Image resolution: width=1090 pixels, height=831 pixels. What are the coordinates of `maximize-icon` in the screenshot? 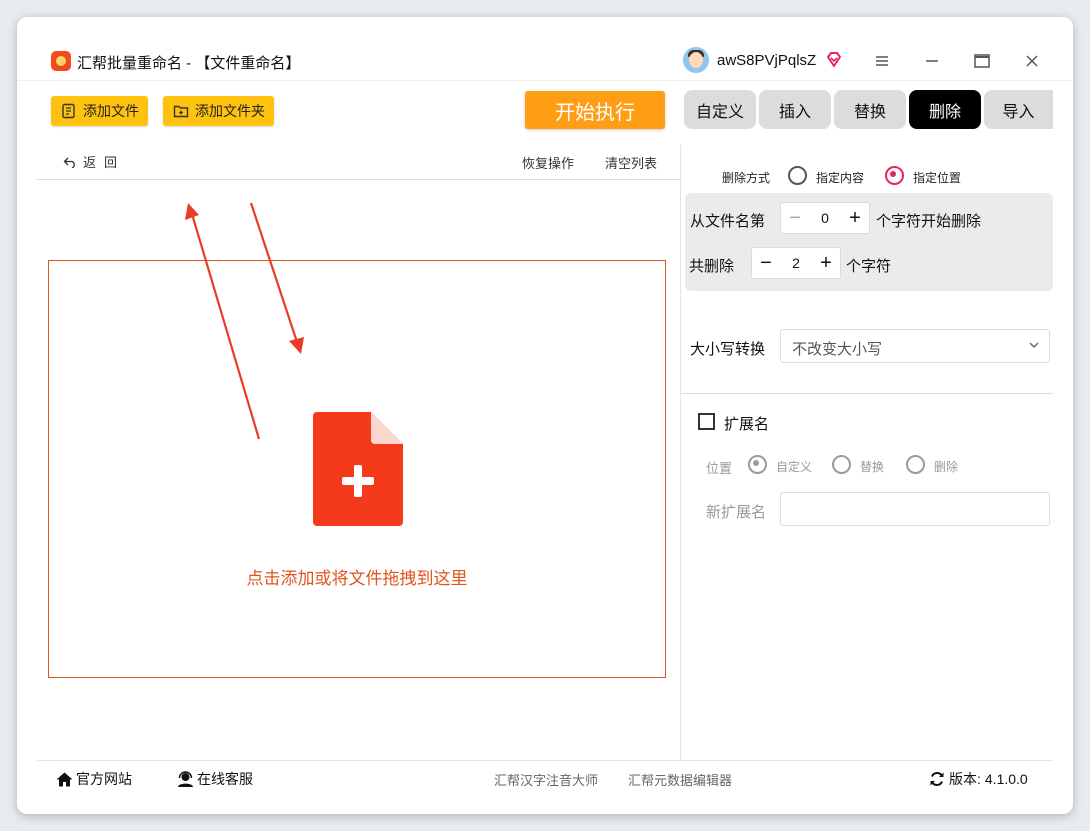 It's located at (982, 61).